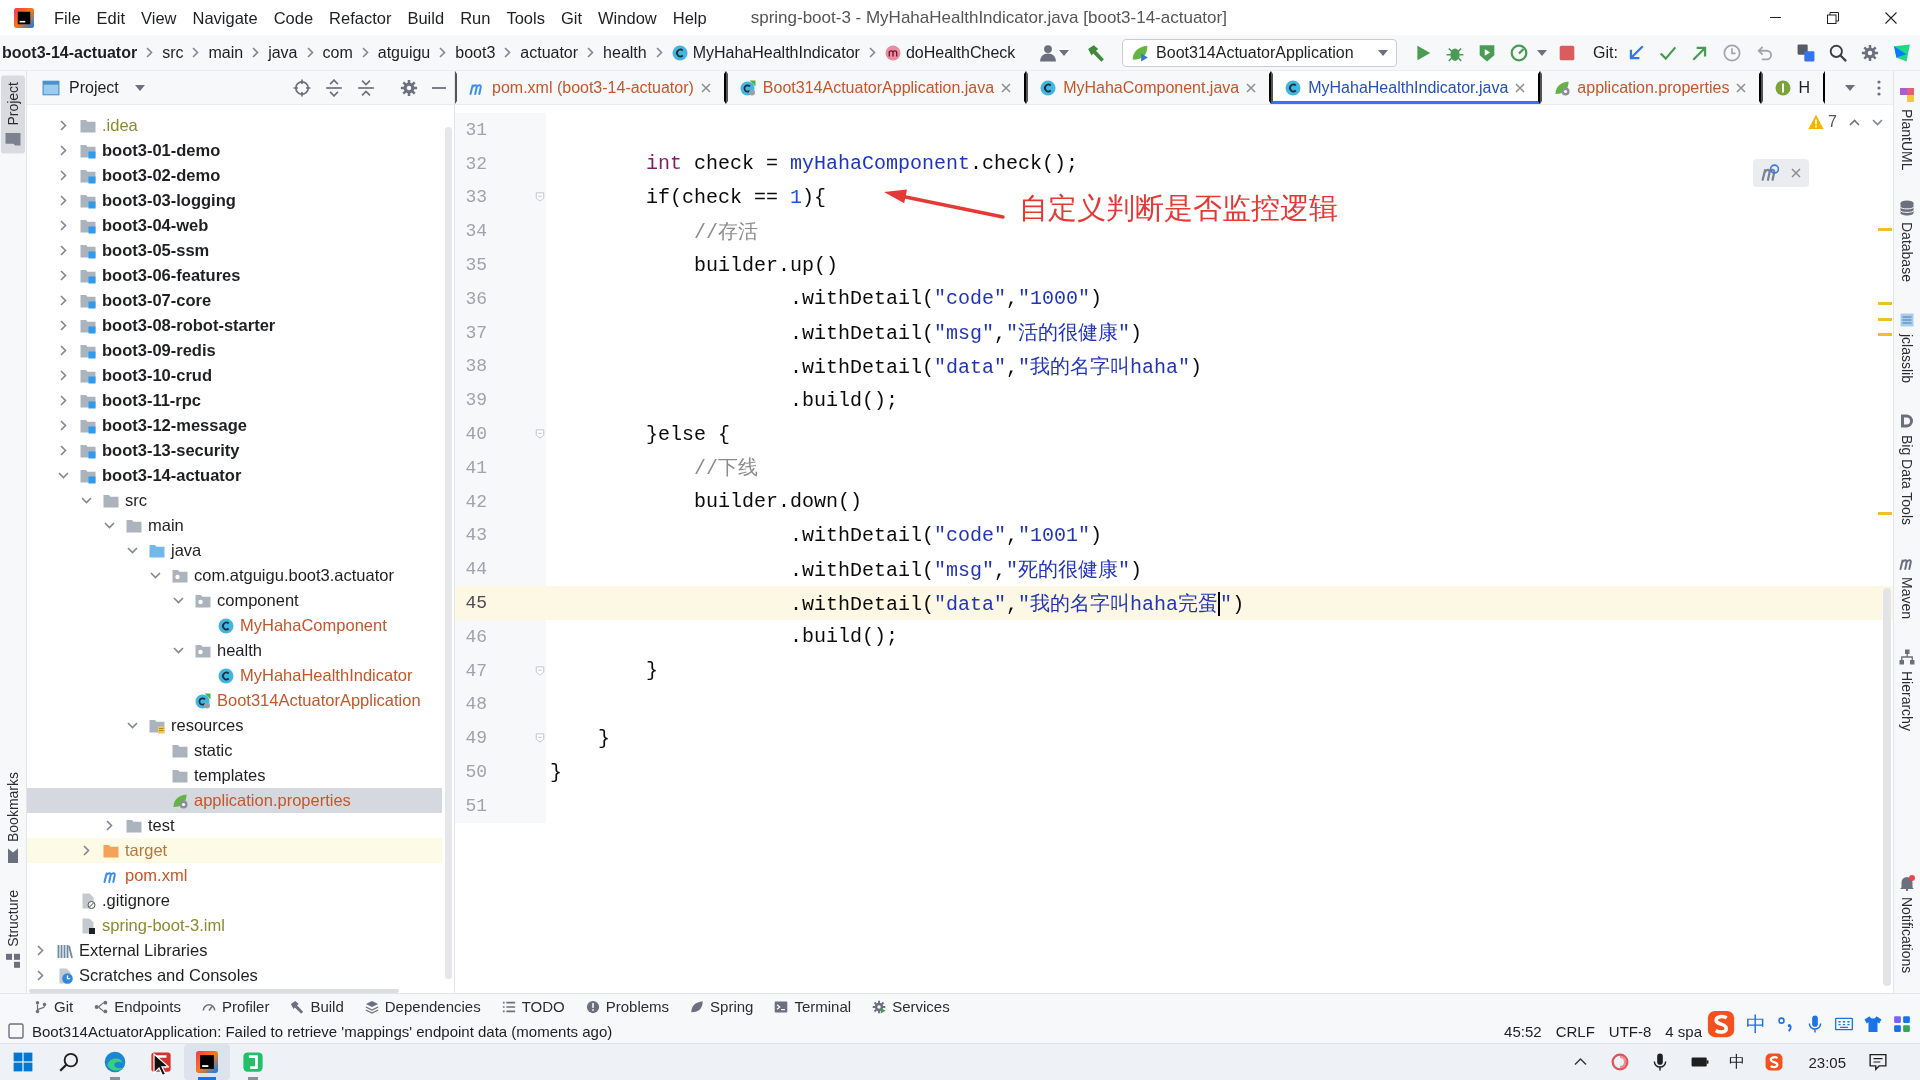 This screenshot has width=1920, height=1080. What do you see at coordinates (1902, 1024) in the screenshot?
I see `grid-icon` at bounding box center [1902, 1024].